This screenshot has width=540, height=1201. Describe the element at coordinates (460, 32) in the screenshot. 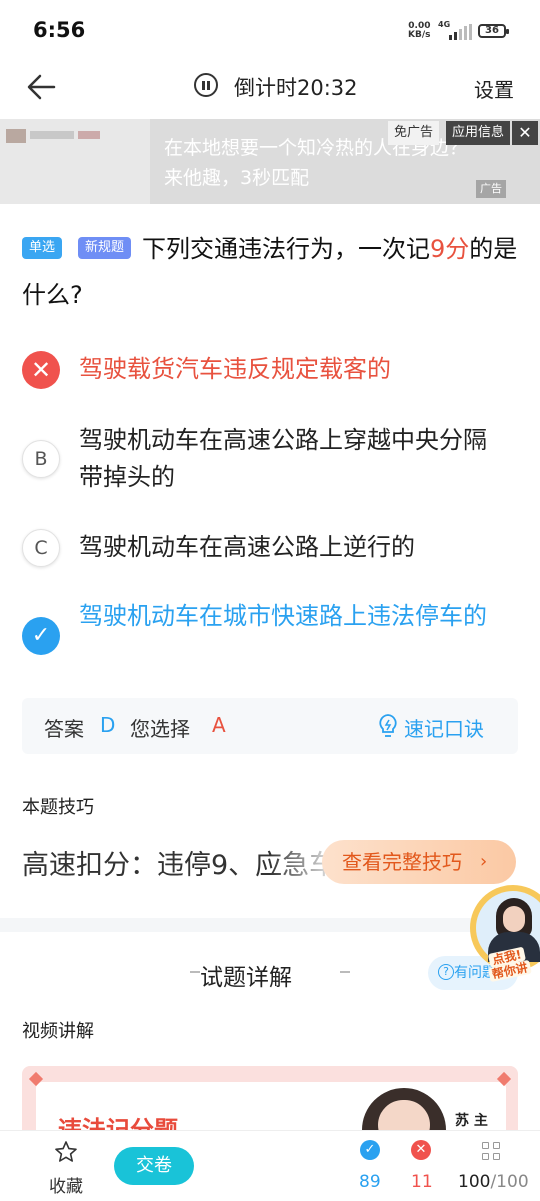

I see `signal-icon` at that location.